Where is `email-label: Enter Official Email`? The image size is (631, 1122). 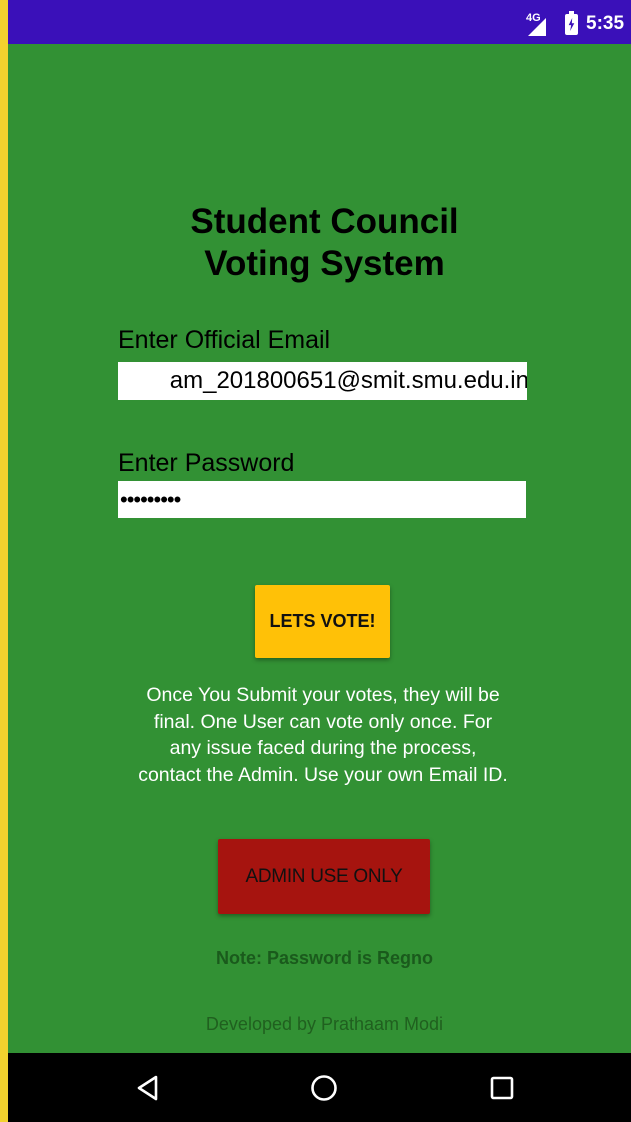
email-label: Enter Official Email is located at coordinates (224, 340).